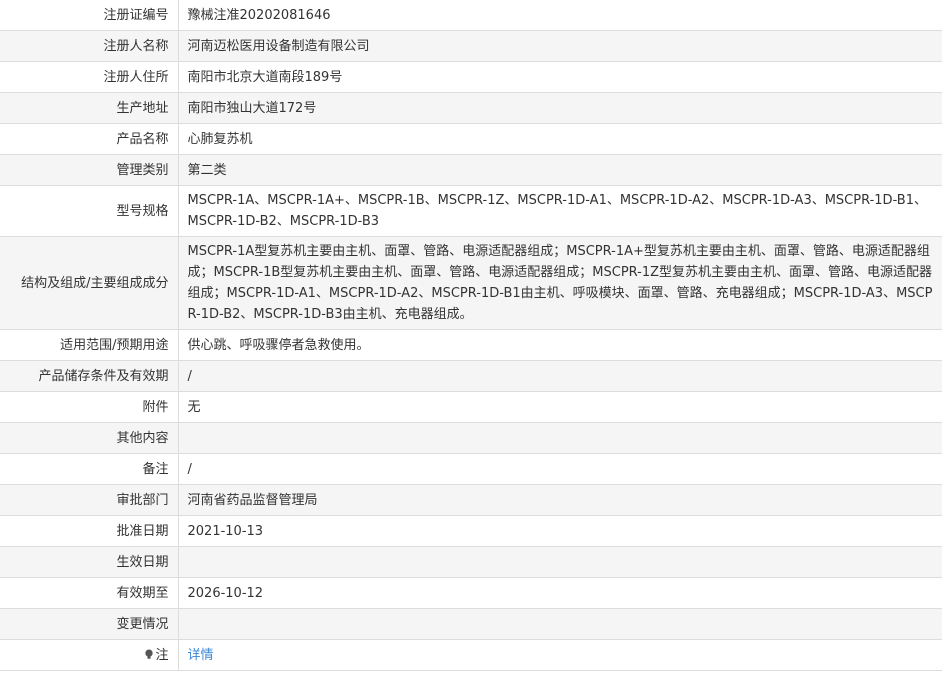 The image size is (942, 674). I want to click on row-label: 生产地址, so click(89, 108).